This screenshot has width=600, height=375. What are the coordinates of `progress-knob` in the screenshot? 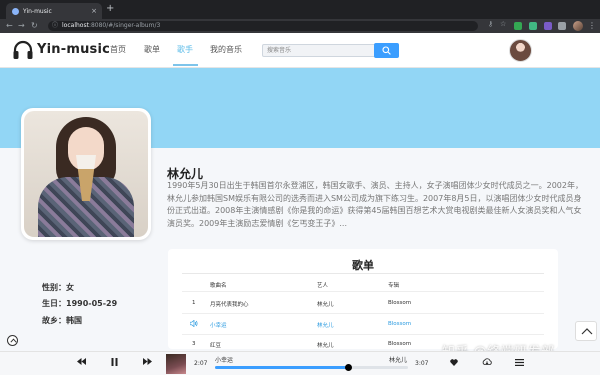 It's located at (348, 367).